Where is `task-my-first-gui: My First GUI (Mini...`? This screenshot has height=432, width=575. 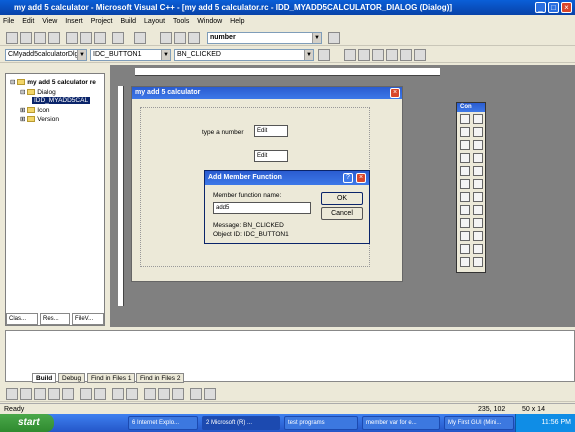
task-my-first-gui: My First GUI (Mini... is located at coordinates (479, 423).